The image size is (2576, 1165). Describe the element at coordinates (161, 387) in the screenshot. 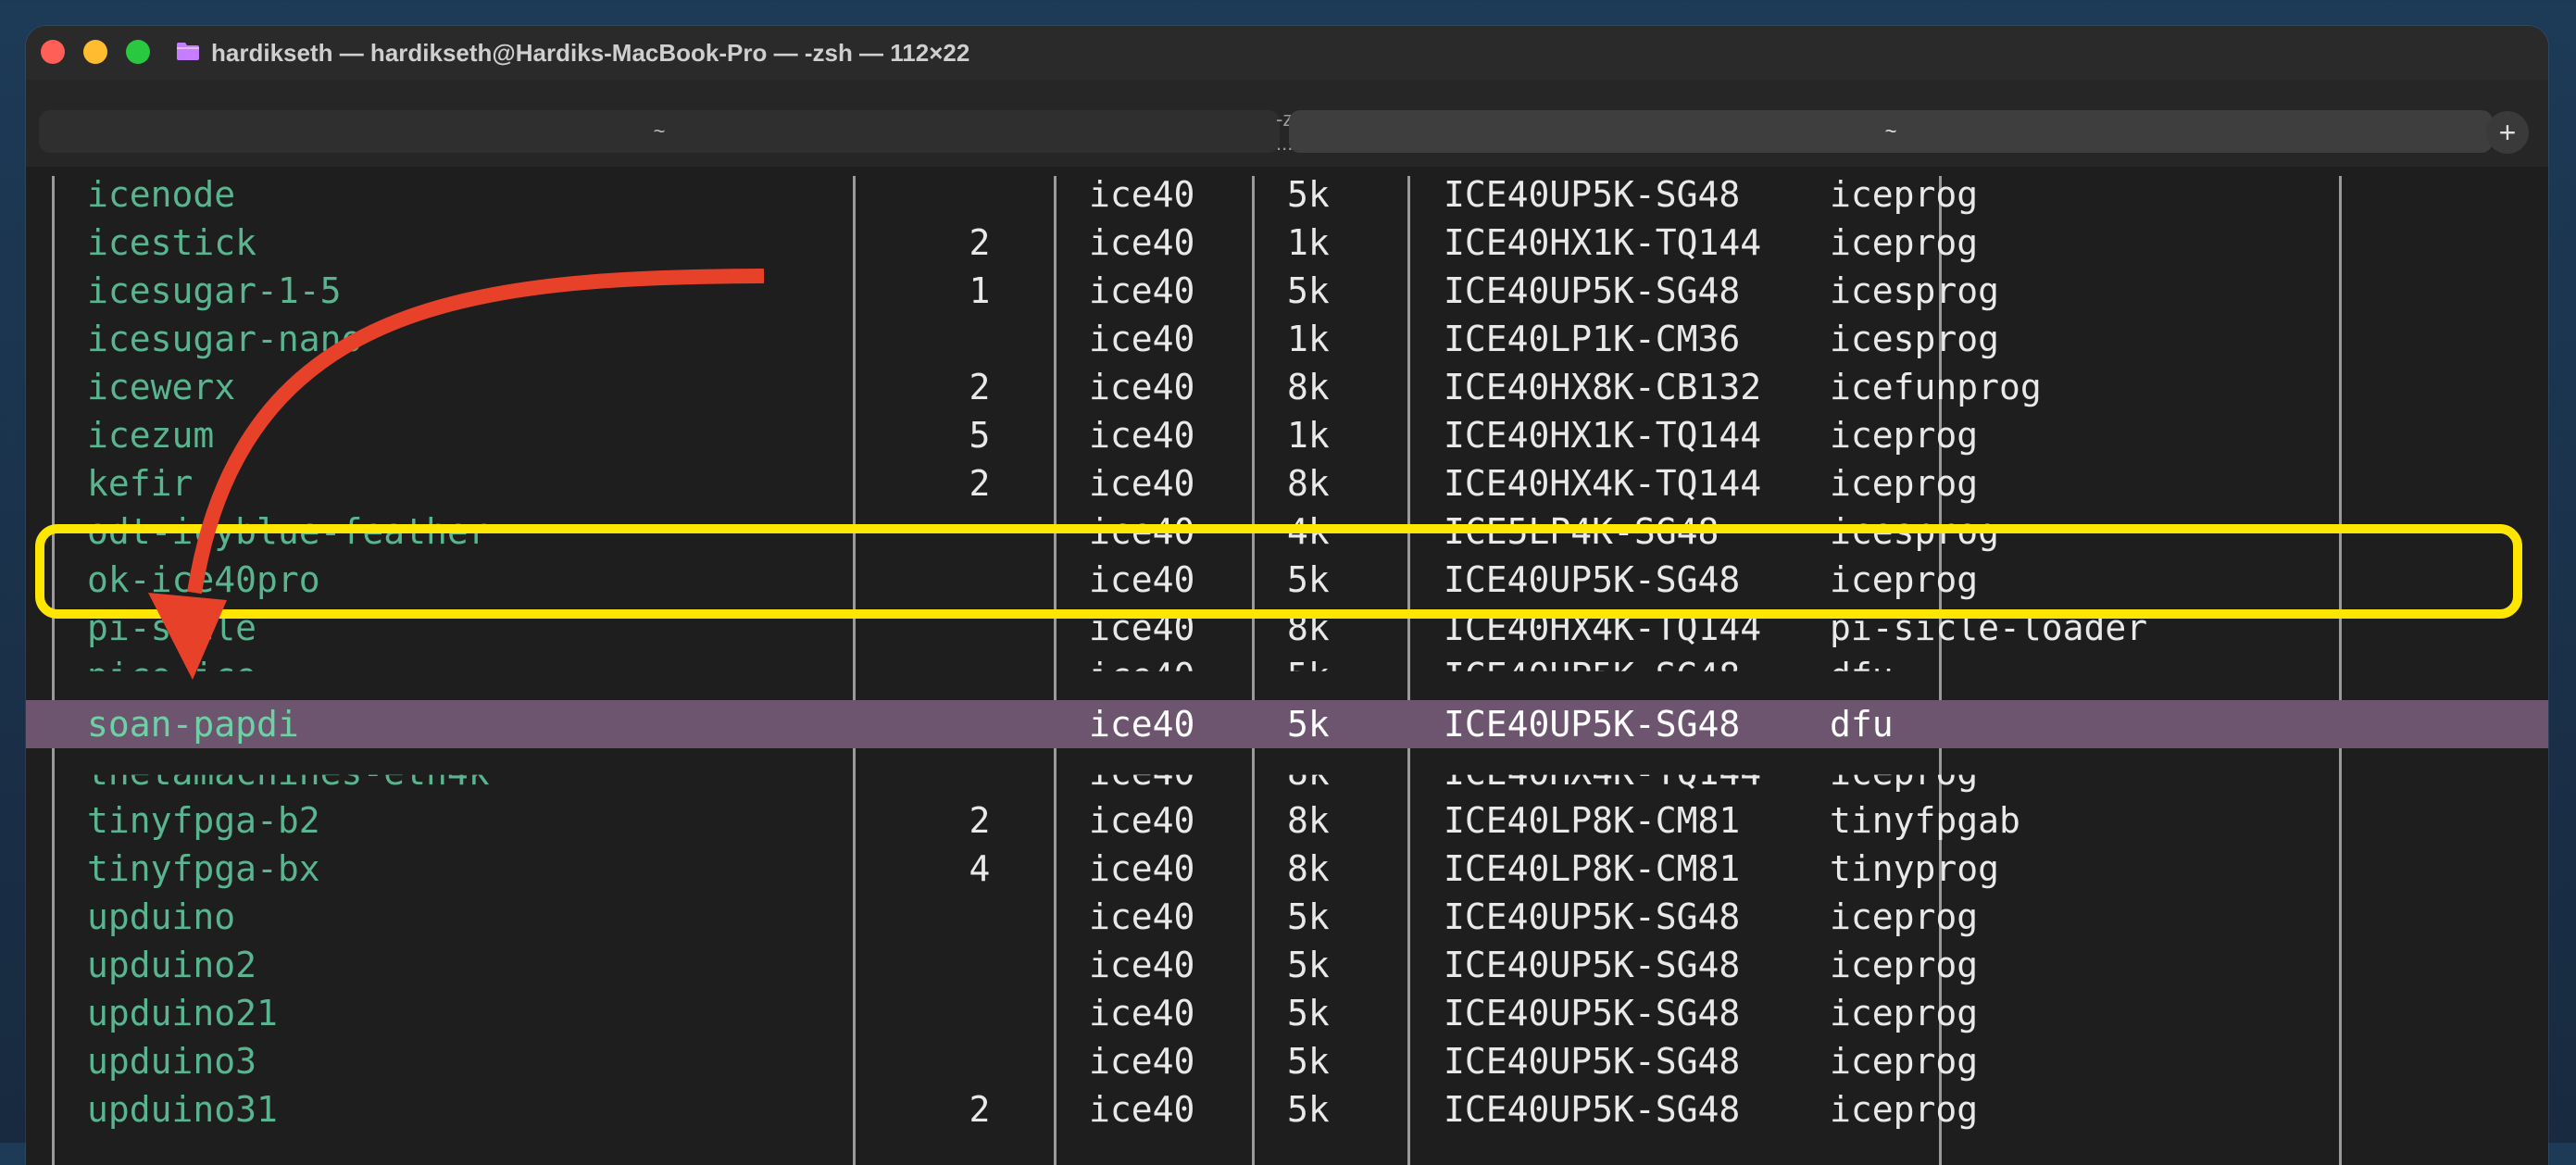

I see `board-name: icewerx` at that location.